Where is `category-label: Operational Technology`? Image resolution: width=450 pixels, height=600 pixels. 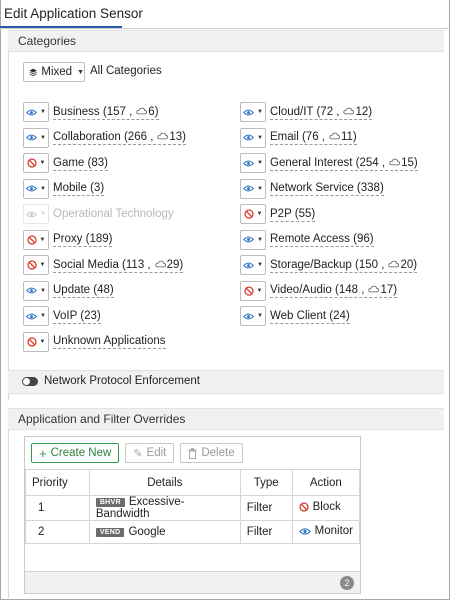
category-label: Operational Technology is located at coordinates (113, 214).